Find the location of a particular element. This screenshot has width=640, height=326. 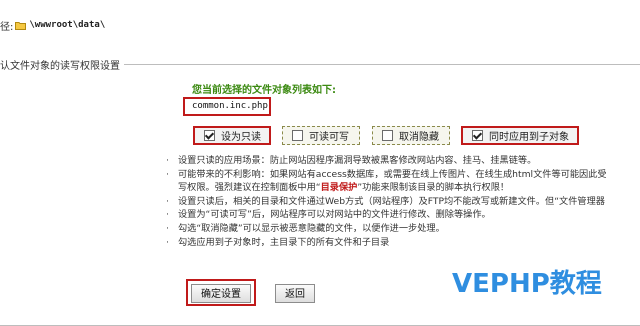

directory-protection-highlight: 目录保护 is located at coordinates (339, 188).